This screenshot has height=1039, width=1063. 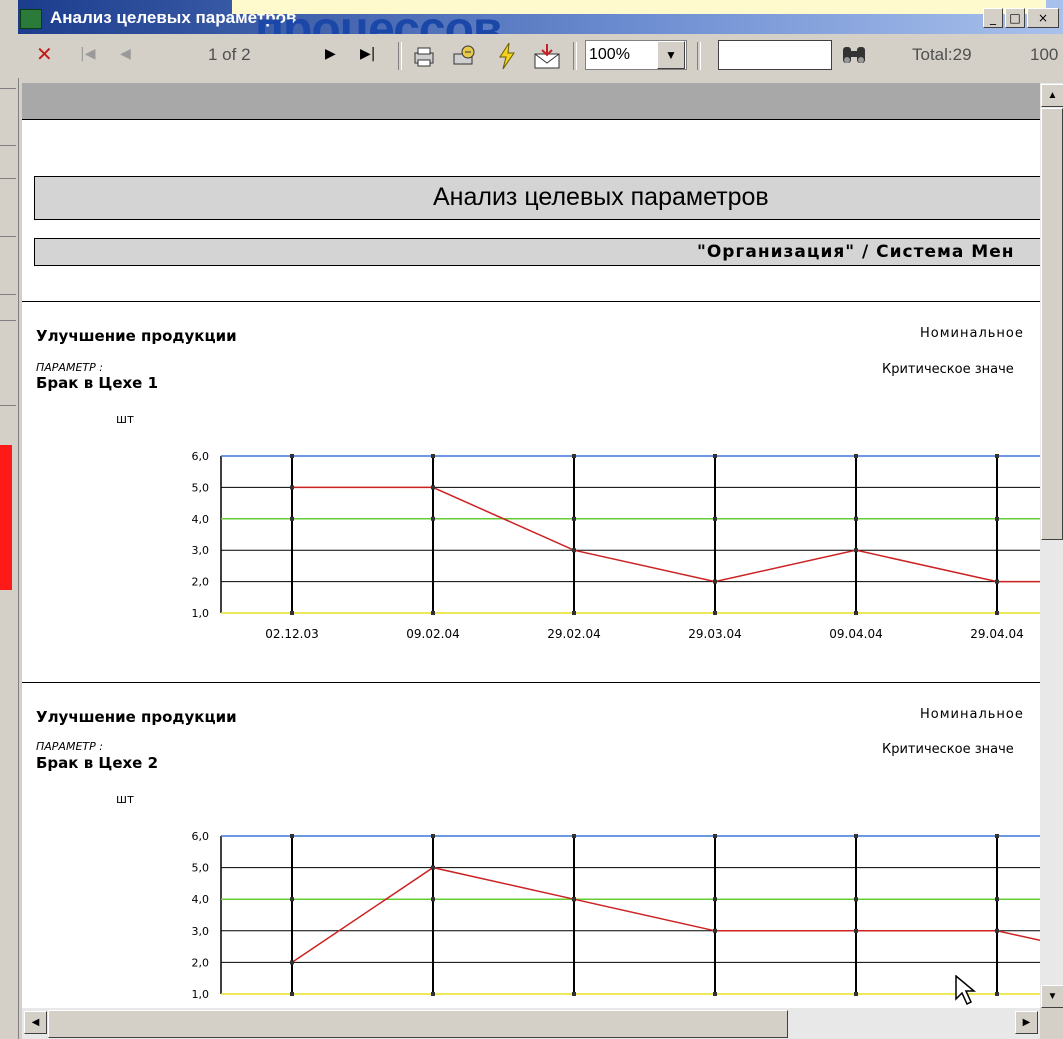 What do you see at coordinates (418, 1024) in the screenshot?
I see `horizontal-scroll-thumb` at bounding box center [418, 1024].